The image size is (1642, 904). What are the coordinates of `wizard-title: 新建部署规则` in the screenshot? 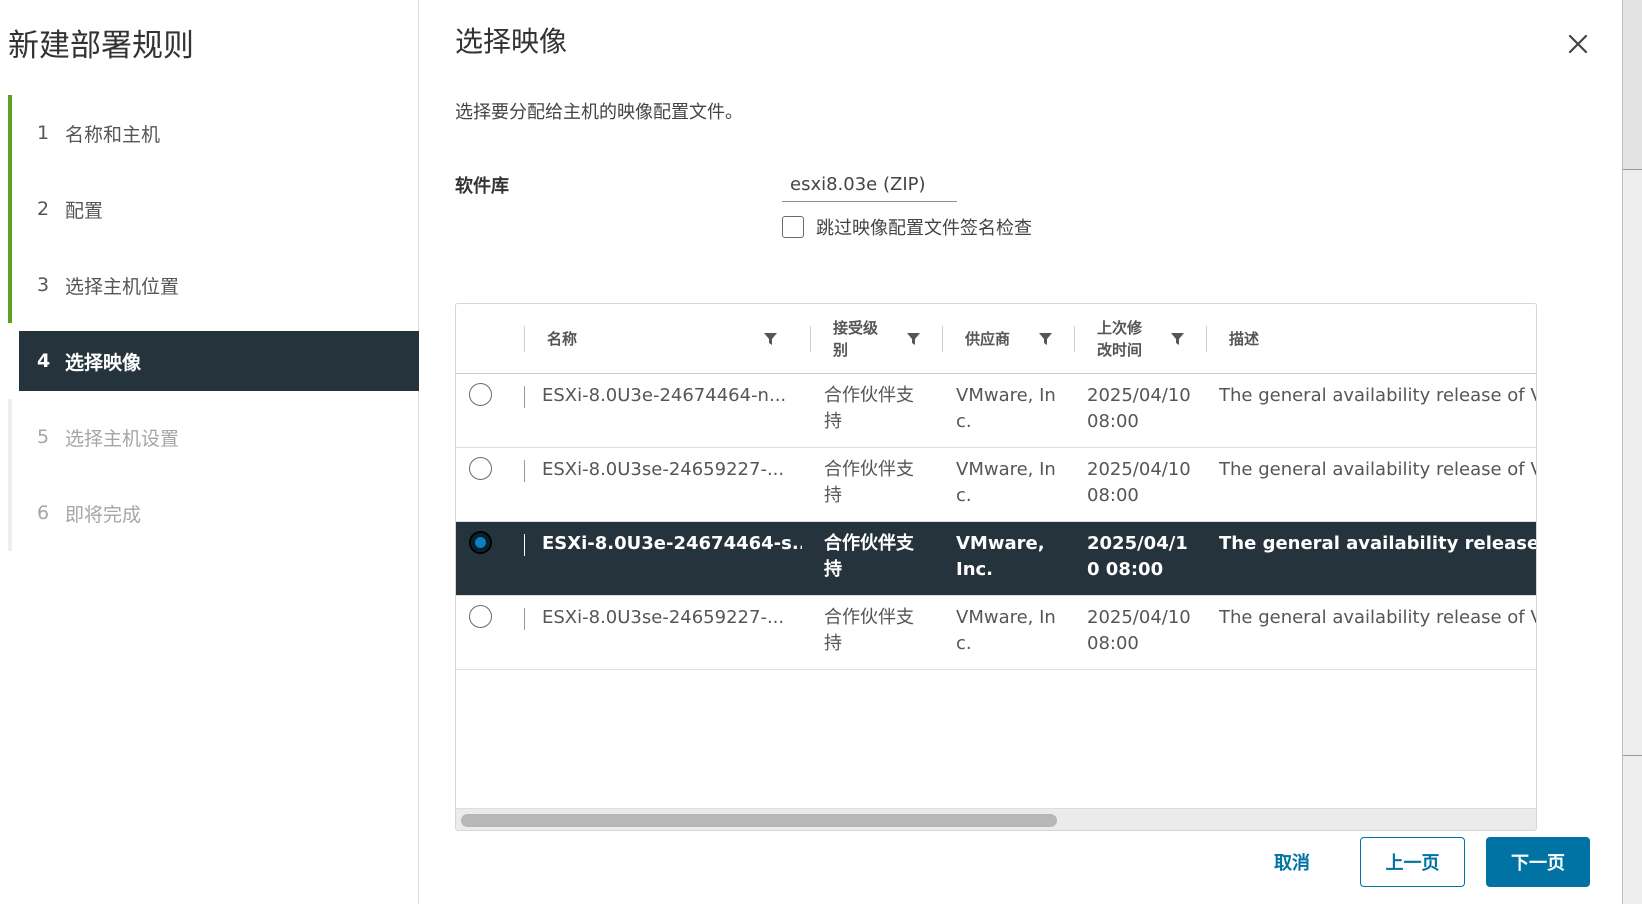 It's located at (101, 46).